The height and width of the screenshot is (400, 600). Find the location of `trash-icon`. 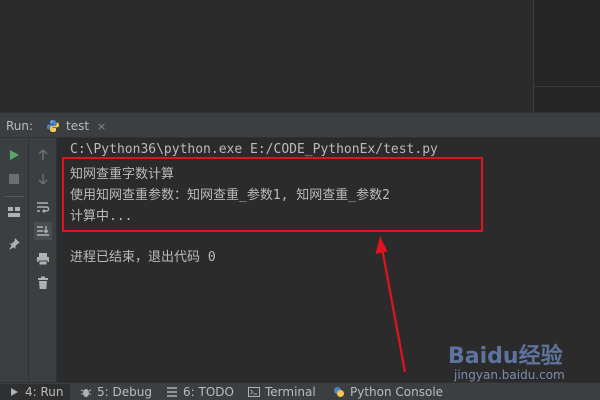

trash-icon is located at coordinates (43, 282).